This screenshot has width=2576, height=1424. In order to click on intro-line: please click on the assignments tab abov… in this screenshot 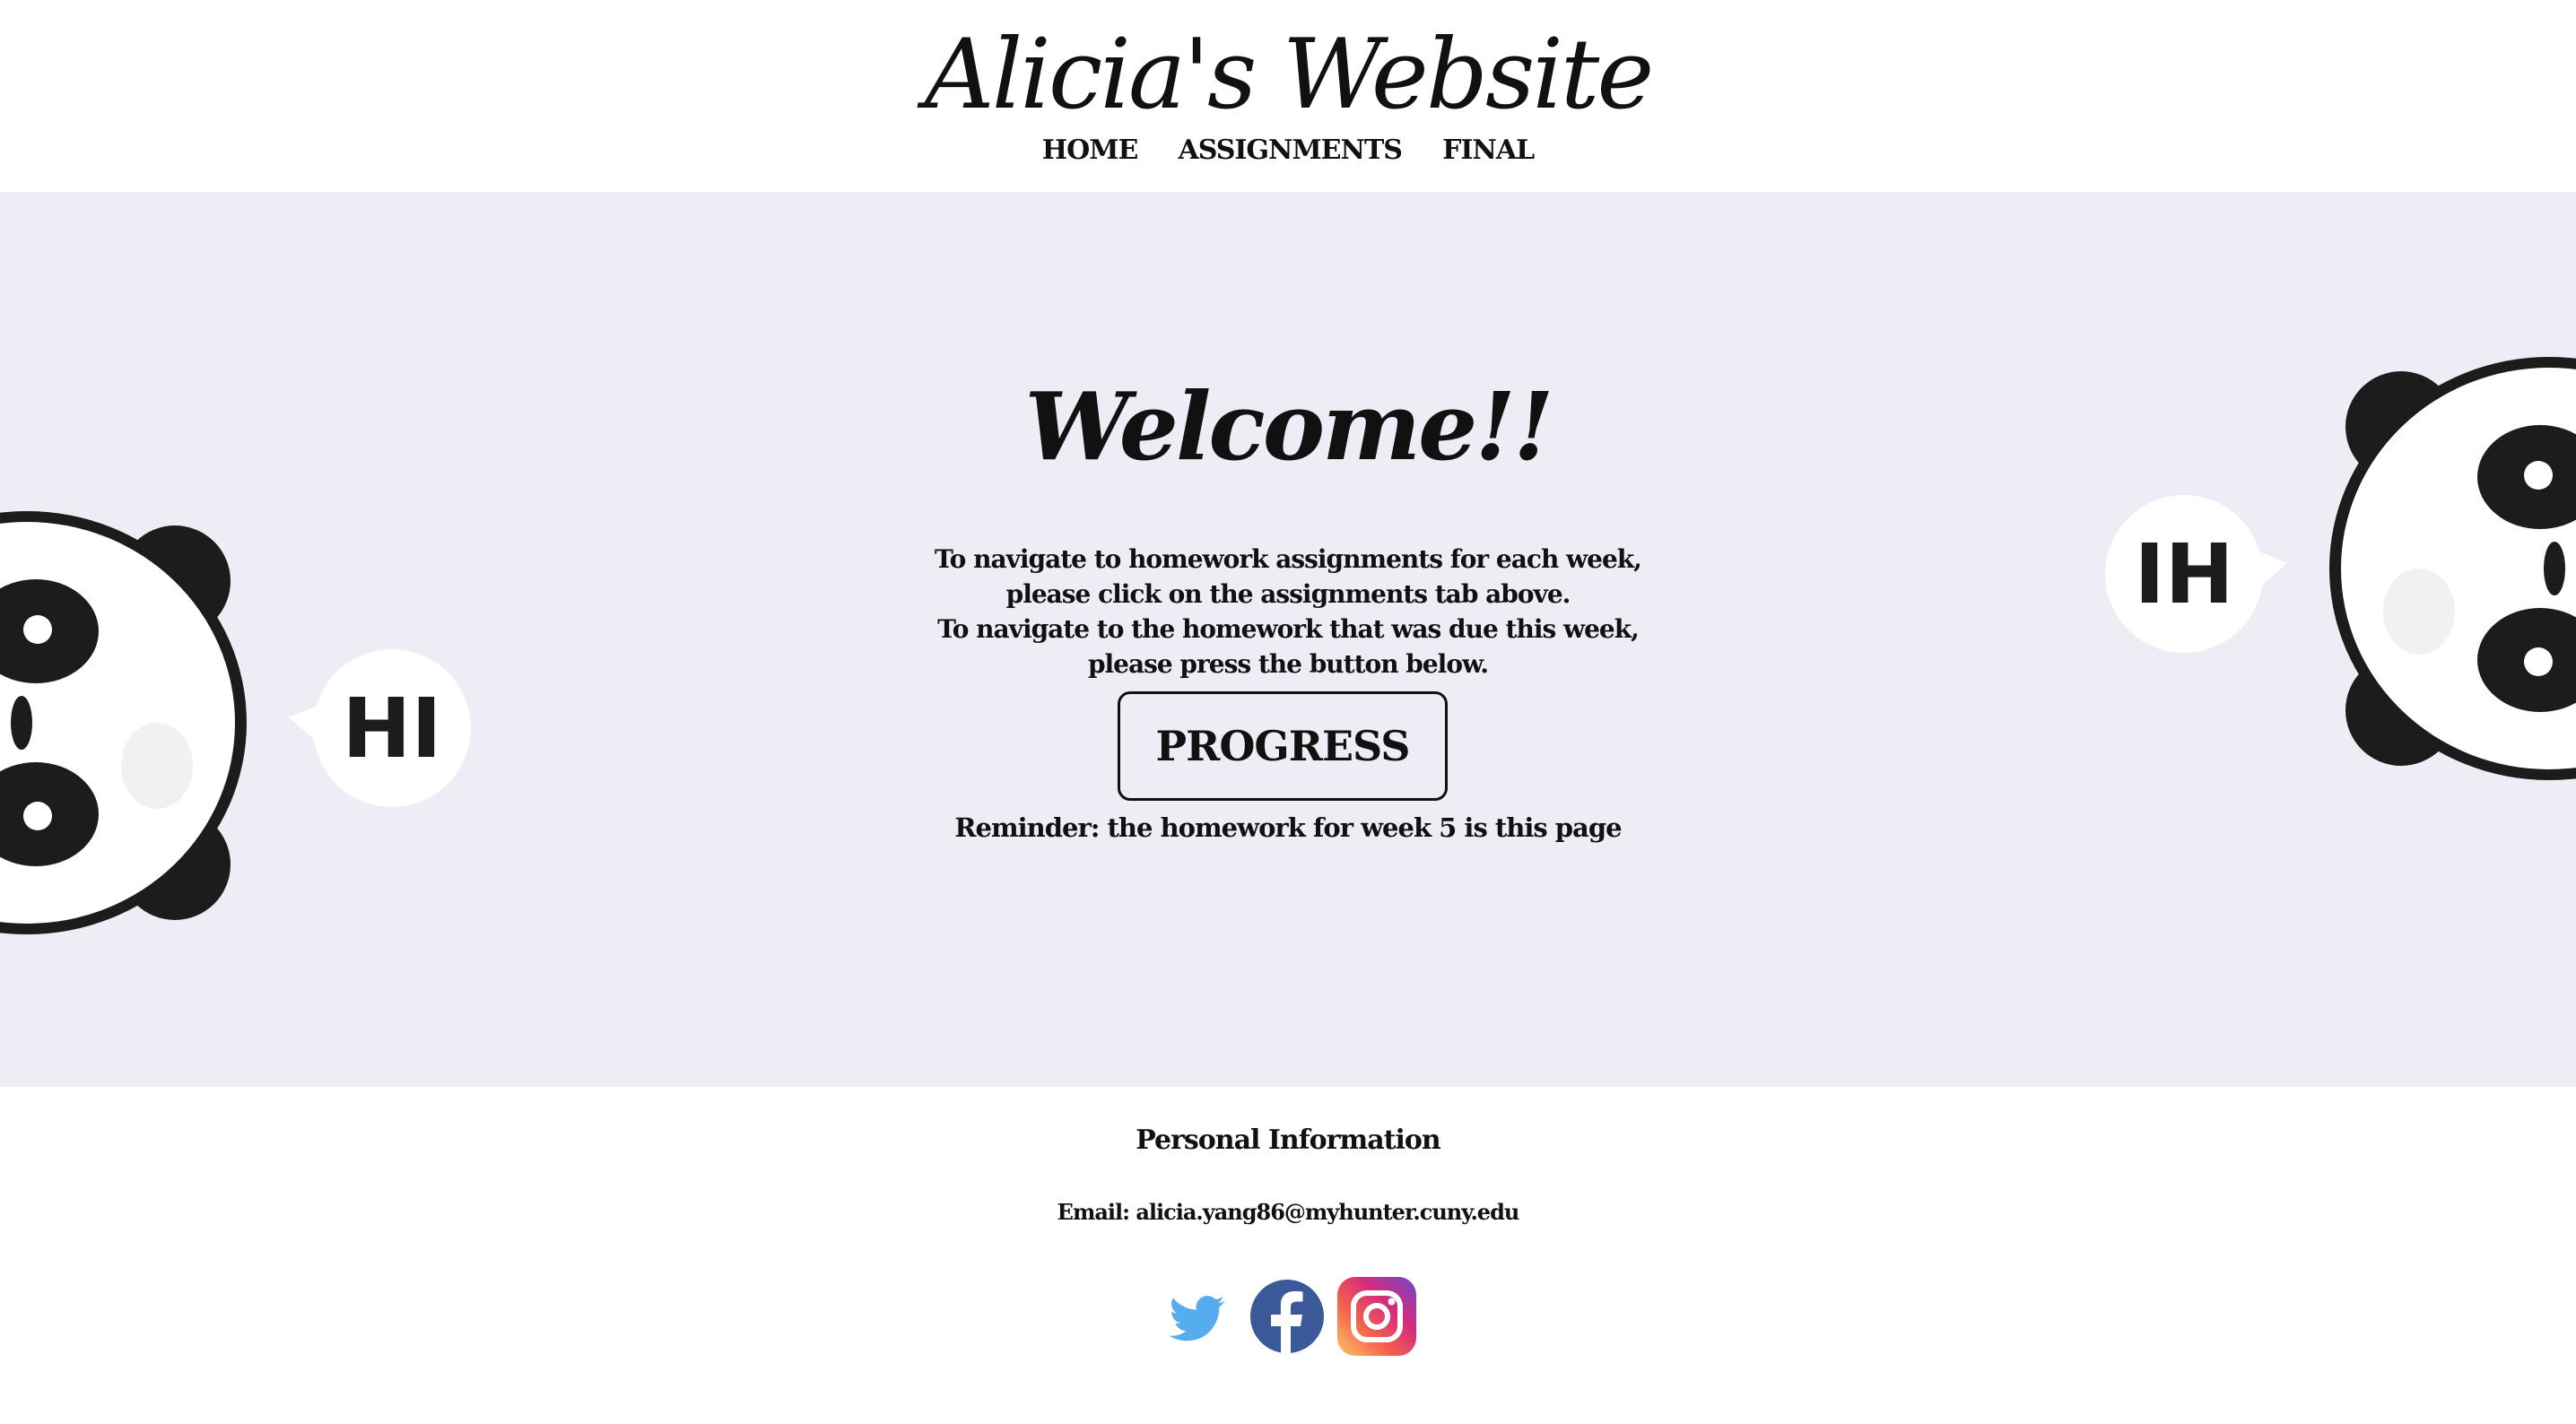, I will do `click(1288, 594)`.